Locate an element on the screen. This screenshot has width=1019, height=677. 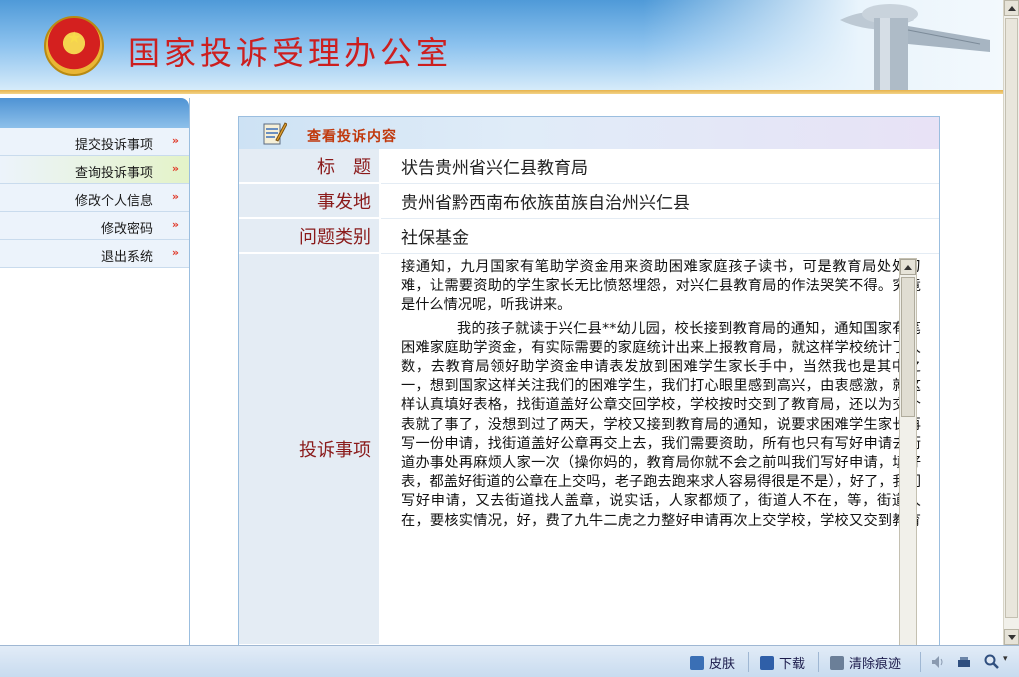
field-row-category: 问题类别 社保基金 is located at coordinates (589, 236).